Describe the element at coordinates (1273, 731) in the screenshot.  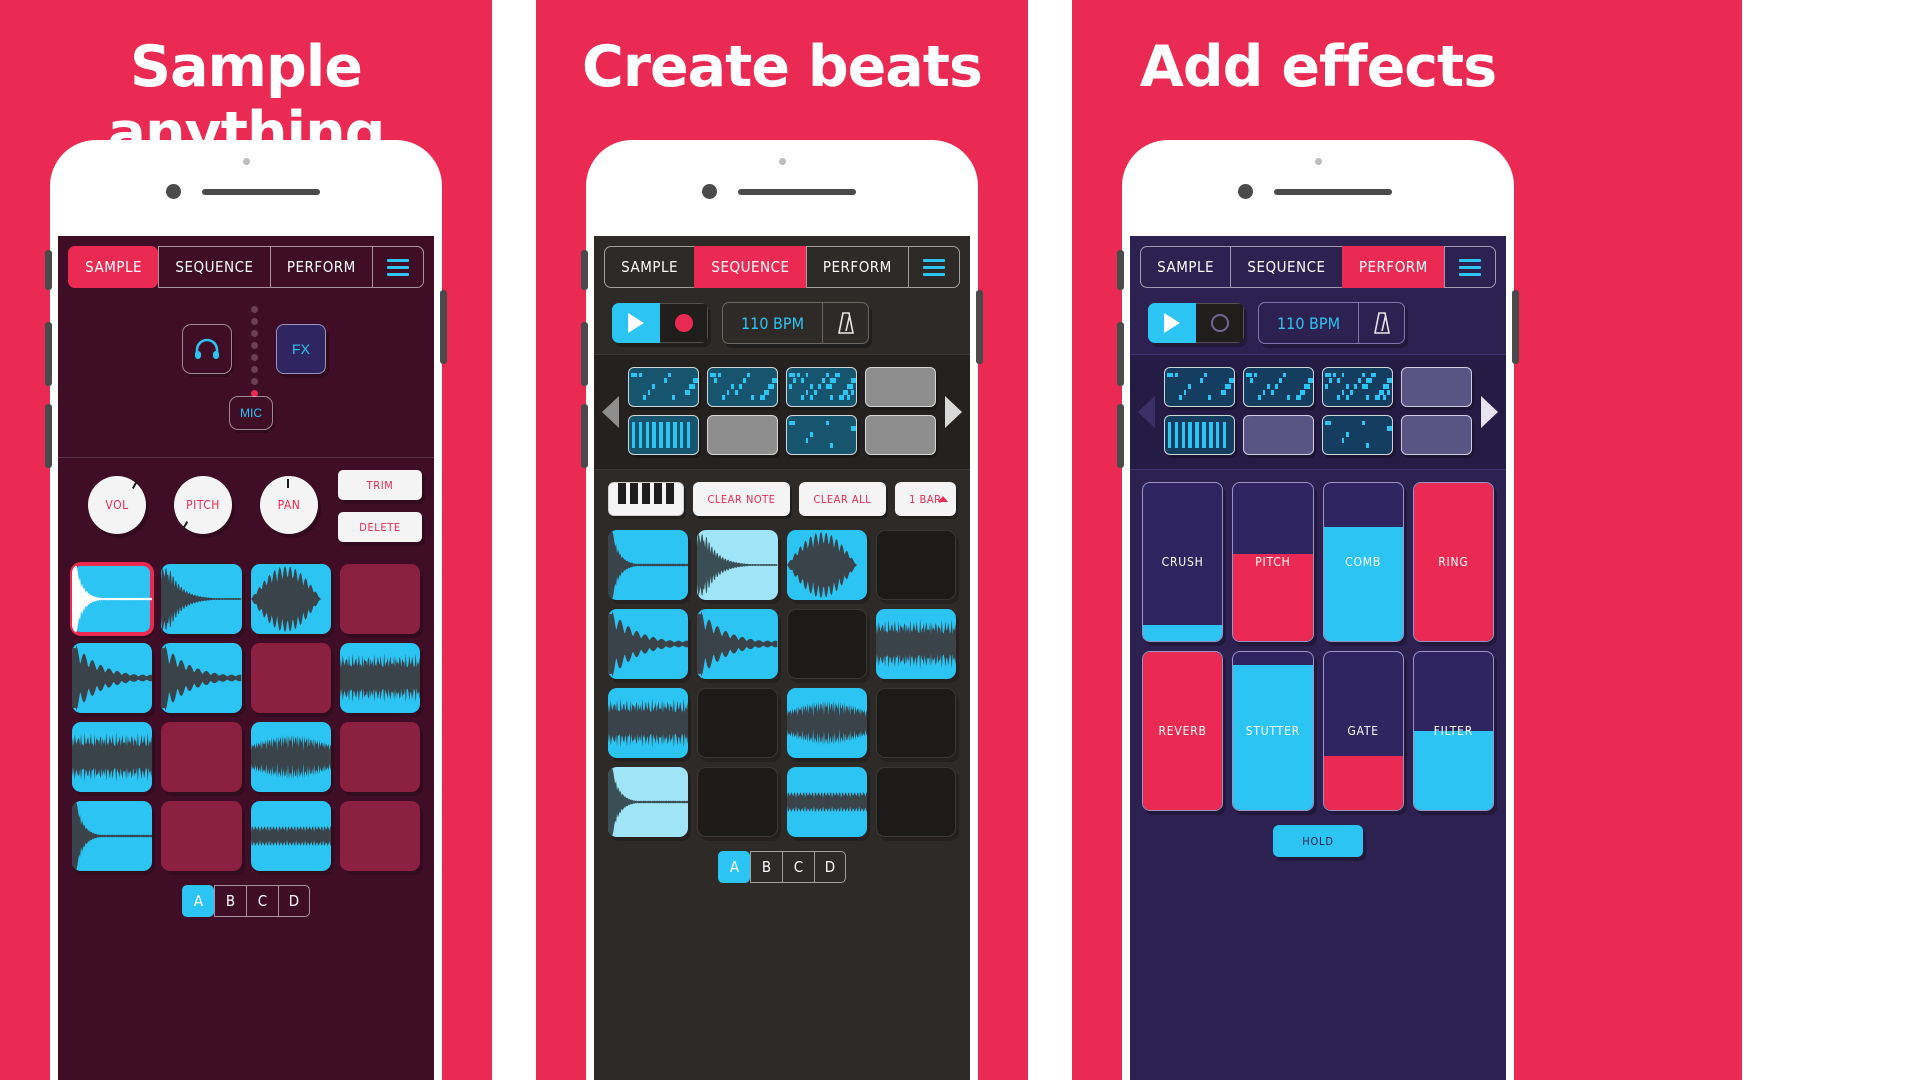
I see `effect-slider-stutter: STUTTER` at that location.